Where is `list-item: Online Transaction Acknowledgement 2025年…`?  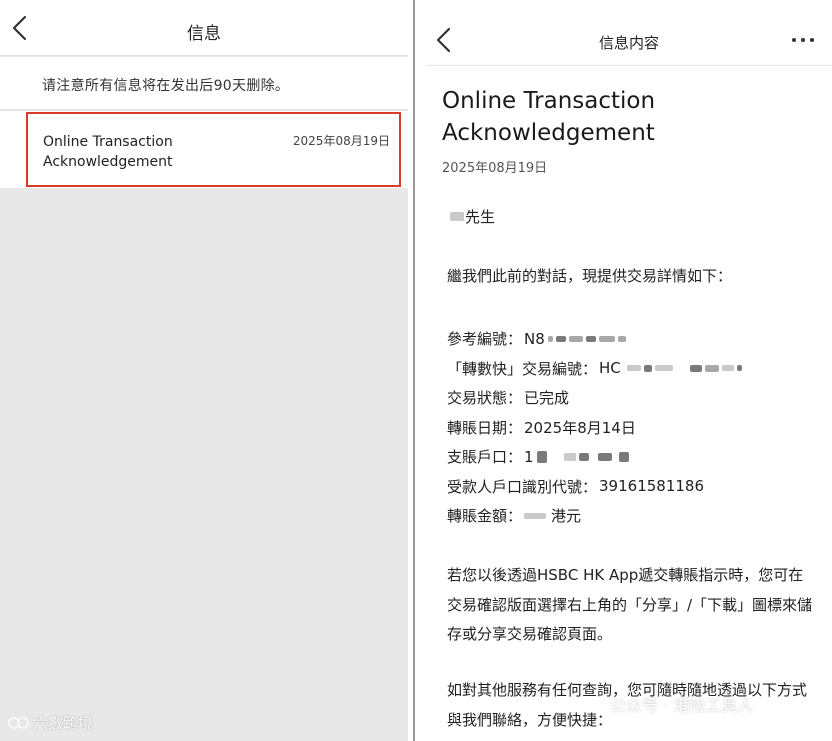
list-item: Online Transaction Acknowledgement 2025年… is located at coordinates (213, 149).